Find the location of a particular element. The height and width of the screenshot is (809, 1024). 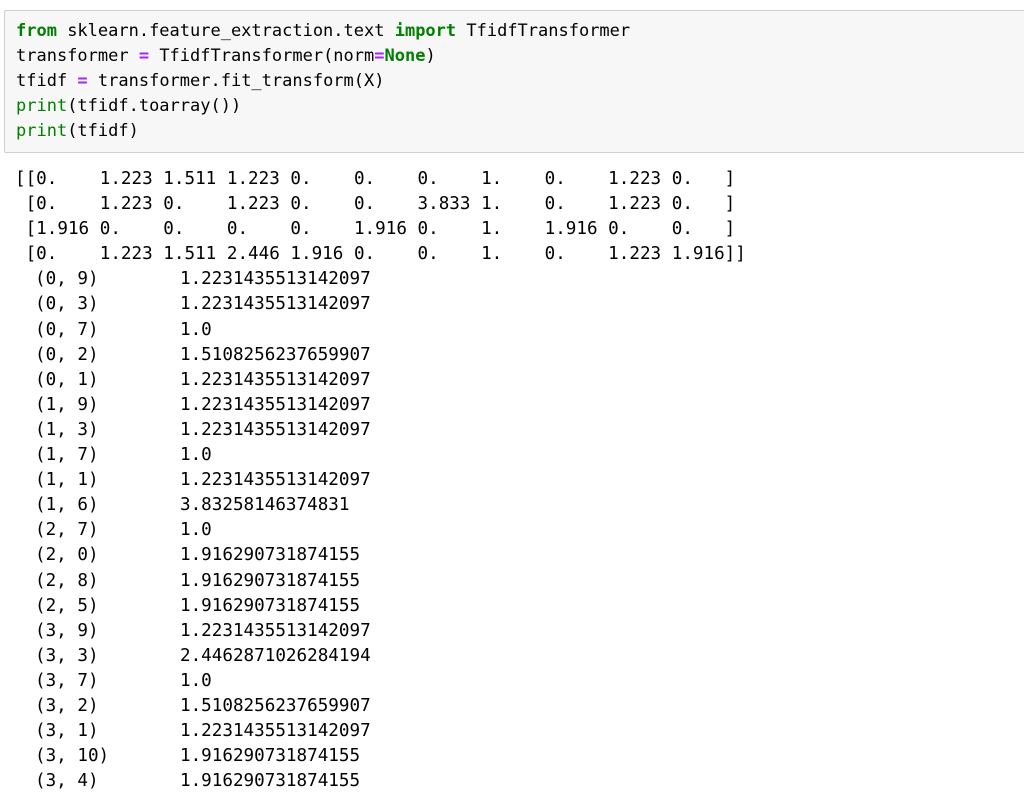

sparse-entry-index: (3, 3) is located at coordinates (67, 655).